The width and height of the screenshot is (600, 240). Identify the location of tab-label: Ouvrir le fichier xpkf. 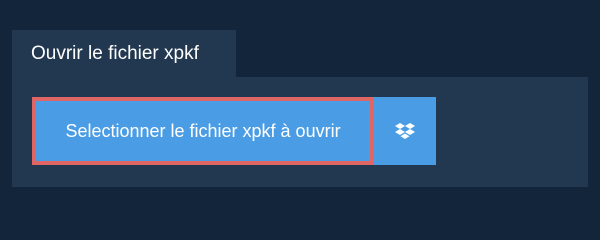
(115, 53).